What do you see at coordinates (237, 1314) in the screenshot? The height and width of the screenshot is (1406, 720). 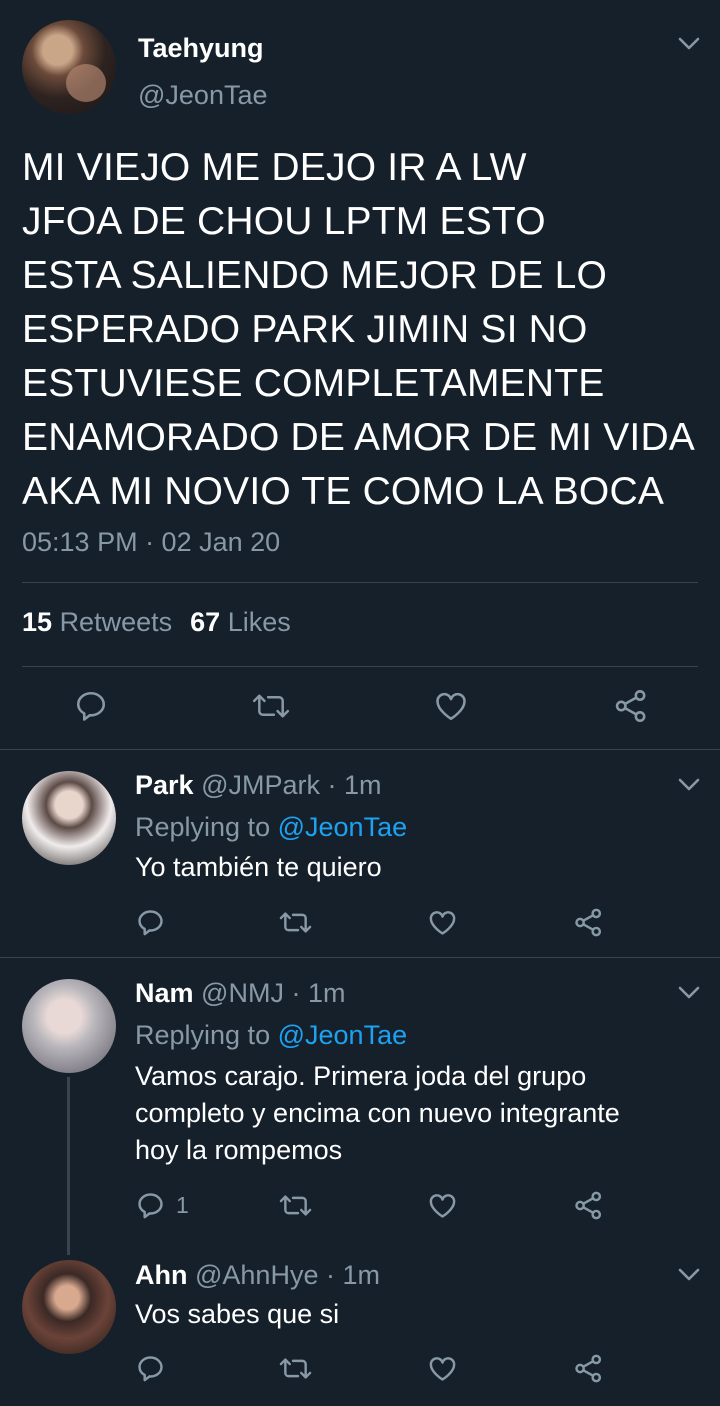 I see `reply-text-line: Vos sabes que si` at bounding box center [237, 1314].